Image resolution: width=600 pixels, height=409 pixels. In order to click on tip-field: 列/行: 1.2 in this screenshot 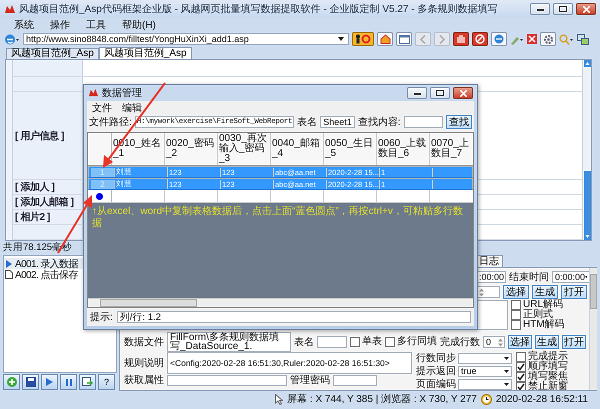, I will do `click(293, 317)`.